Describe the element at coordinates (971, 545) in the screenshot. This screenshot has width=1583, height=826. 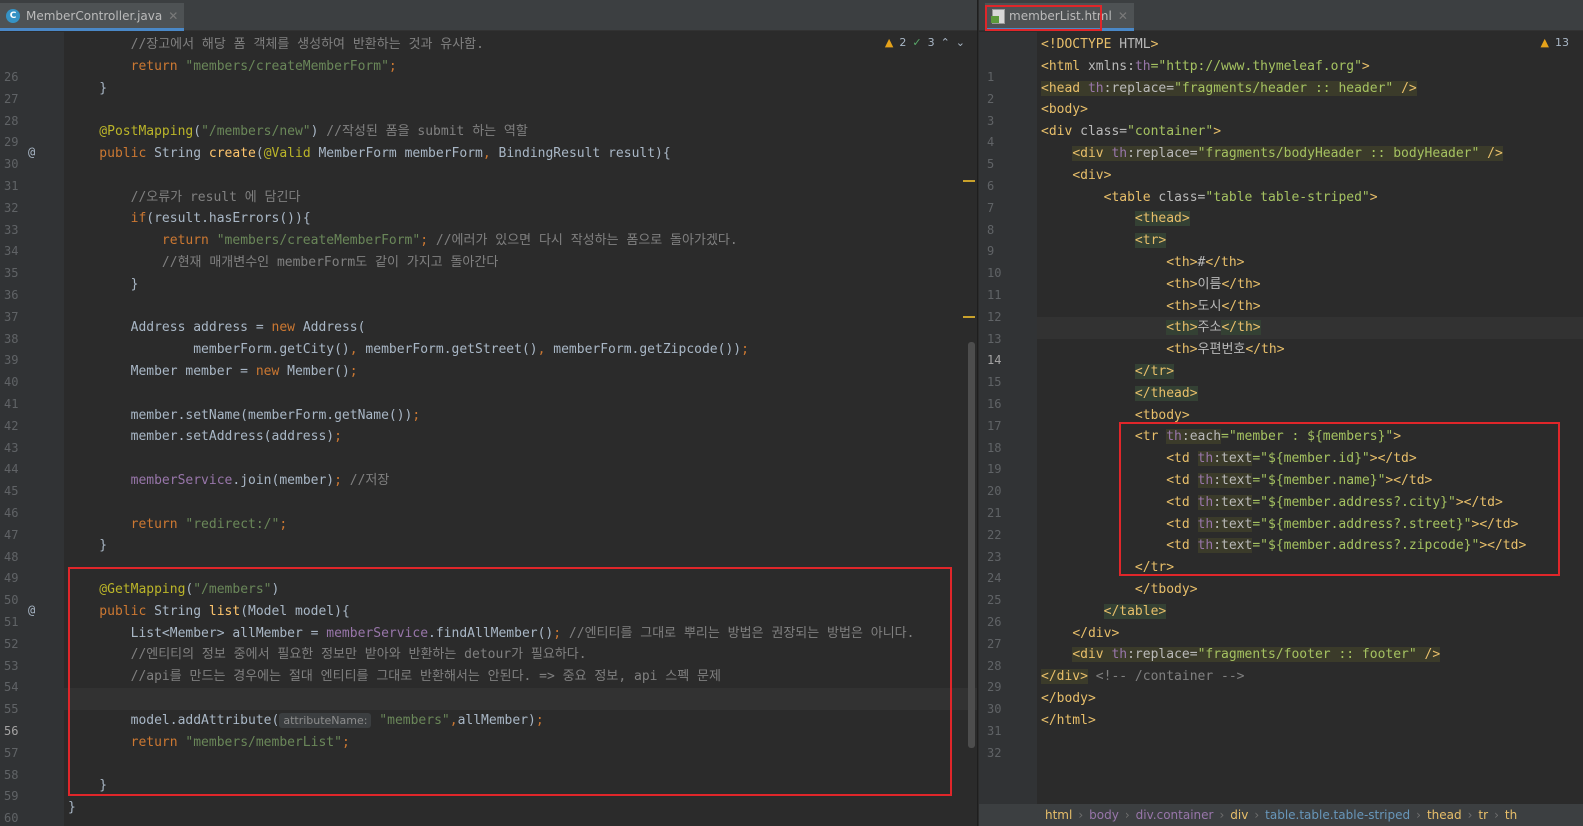
I see `vertical-scrollbar` at that location.